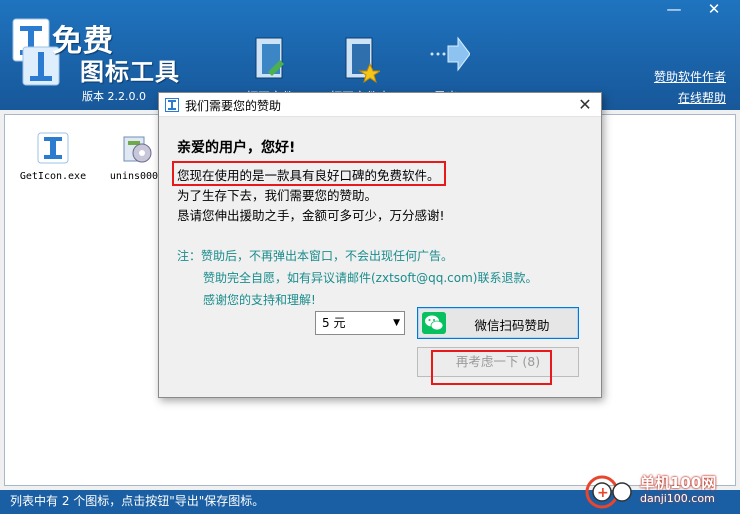 The width and height of the screenshot is (740, 514). Describe the element at coordinates (677, 498) in the screenshot. I see `watermark-url: danji100.com` at that location.